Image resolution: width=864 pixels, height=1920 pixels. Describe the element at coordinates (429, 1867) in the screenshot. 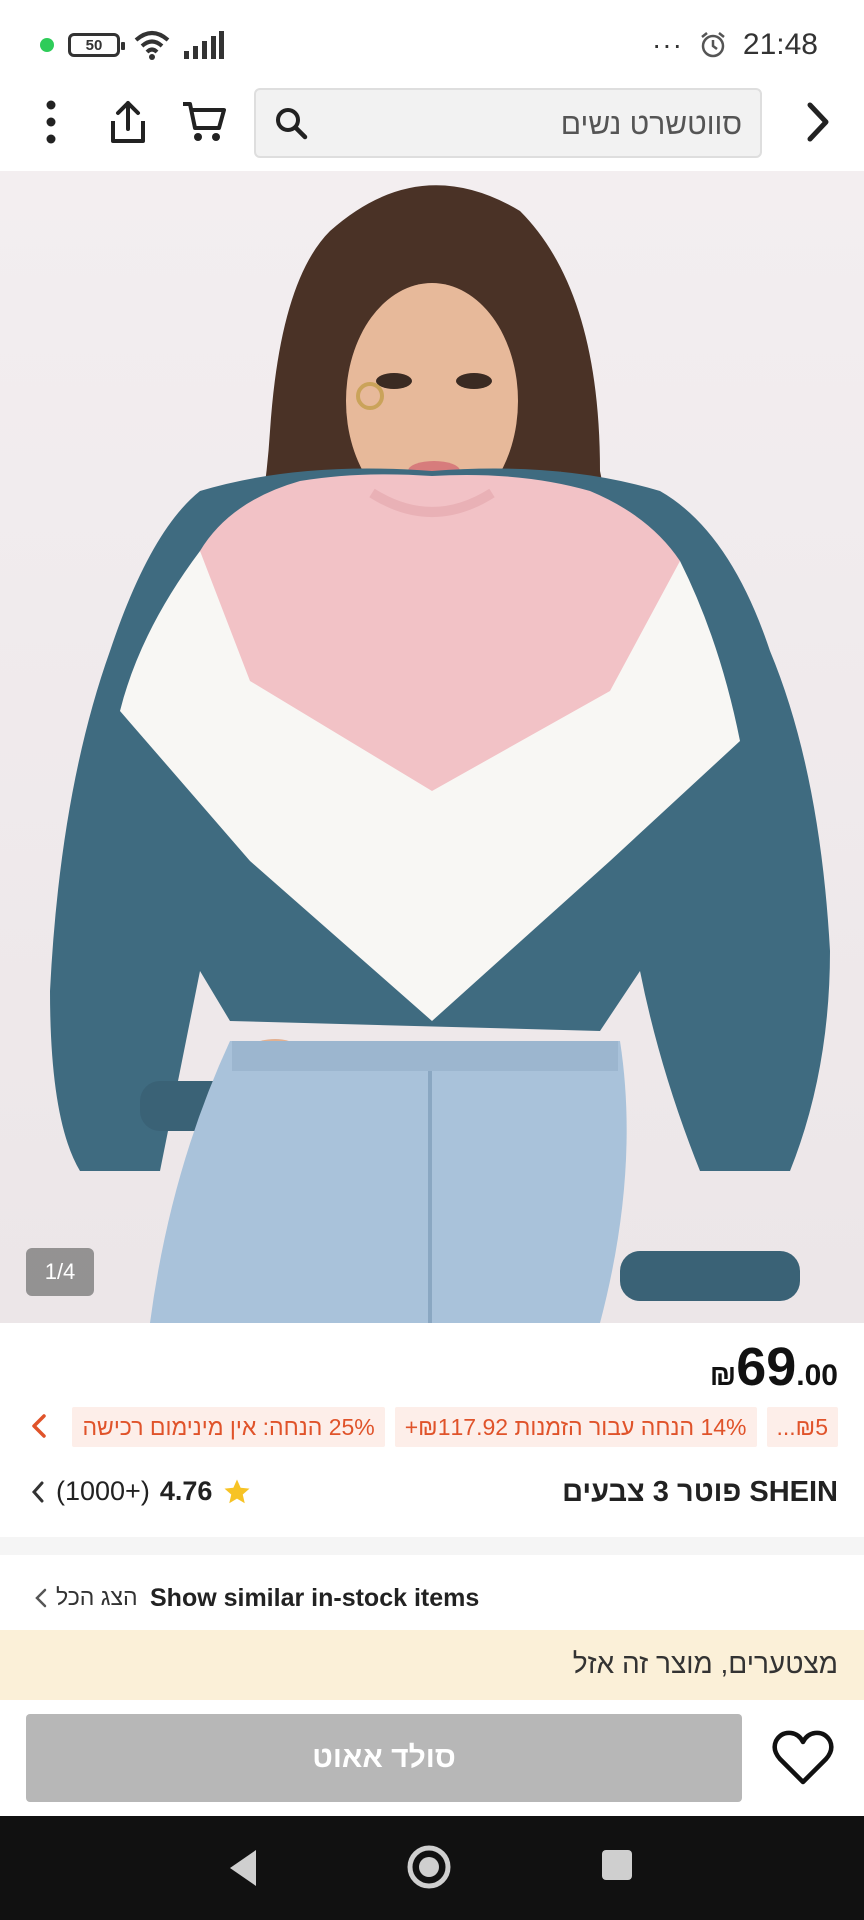

I see `nav-home-icon` at that location.